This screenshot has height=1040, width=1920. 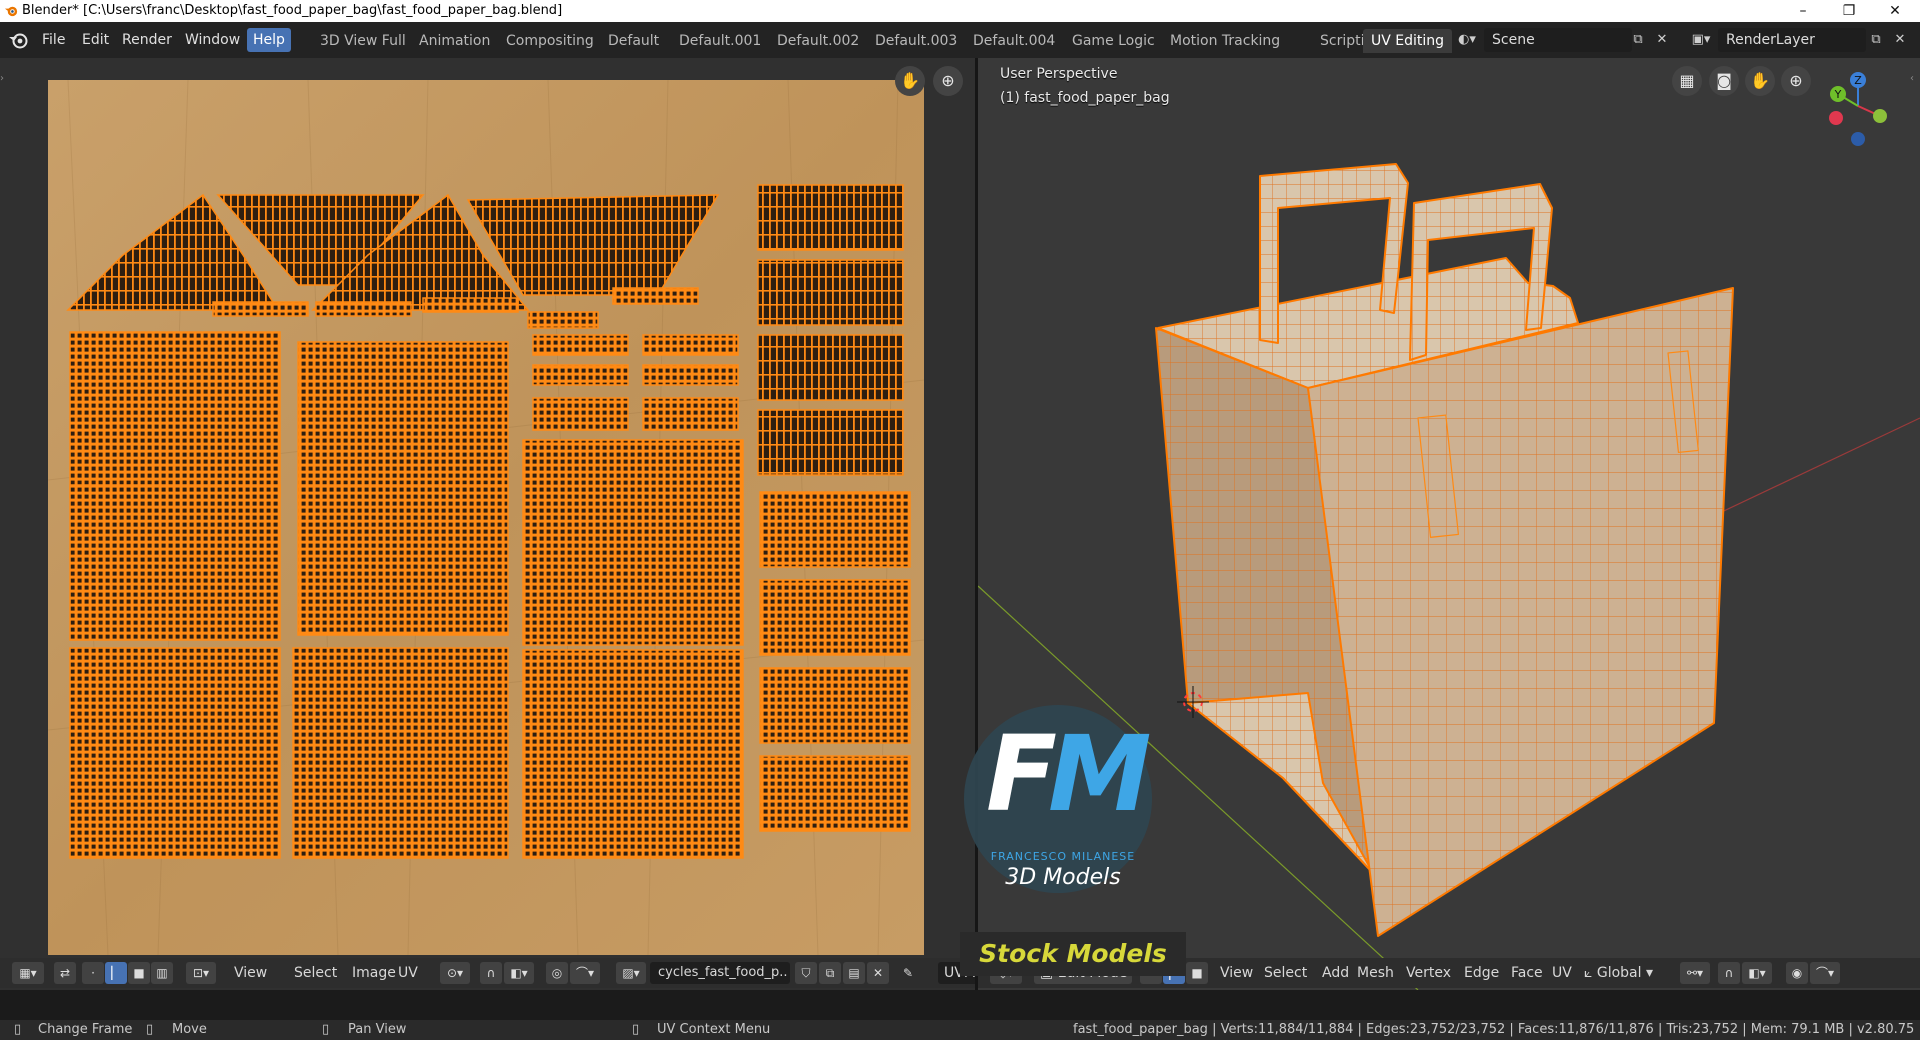 I want to click on status-hint-change-frame: Change Frame, so click(x=85, y=1029).